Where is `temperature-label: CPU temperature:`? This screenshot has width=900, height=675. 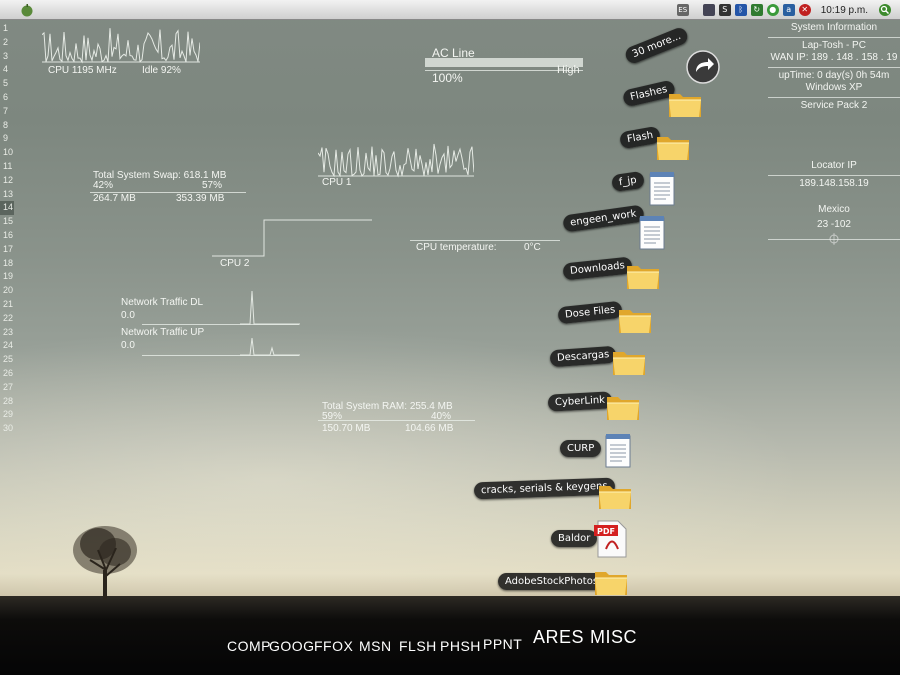 temperature-label: CPU temperature: is located at coordinates (456, 247).